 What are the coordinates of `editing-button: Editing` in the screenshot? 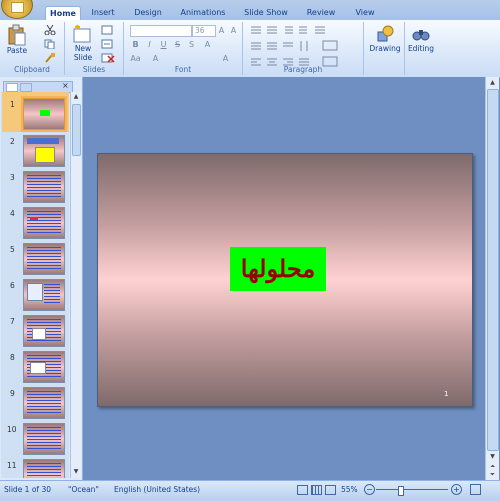 It's located at (421, 46).